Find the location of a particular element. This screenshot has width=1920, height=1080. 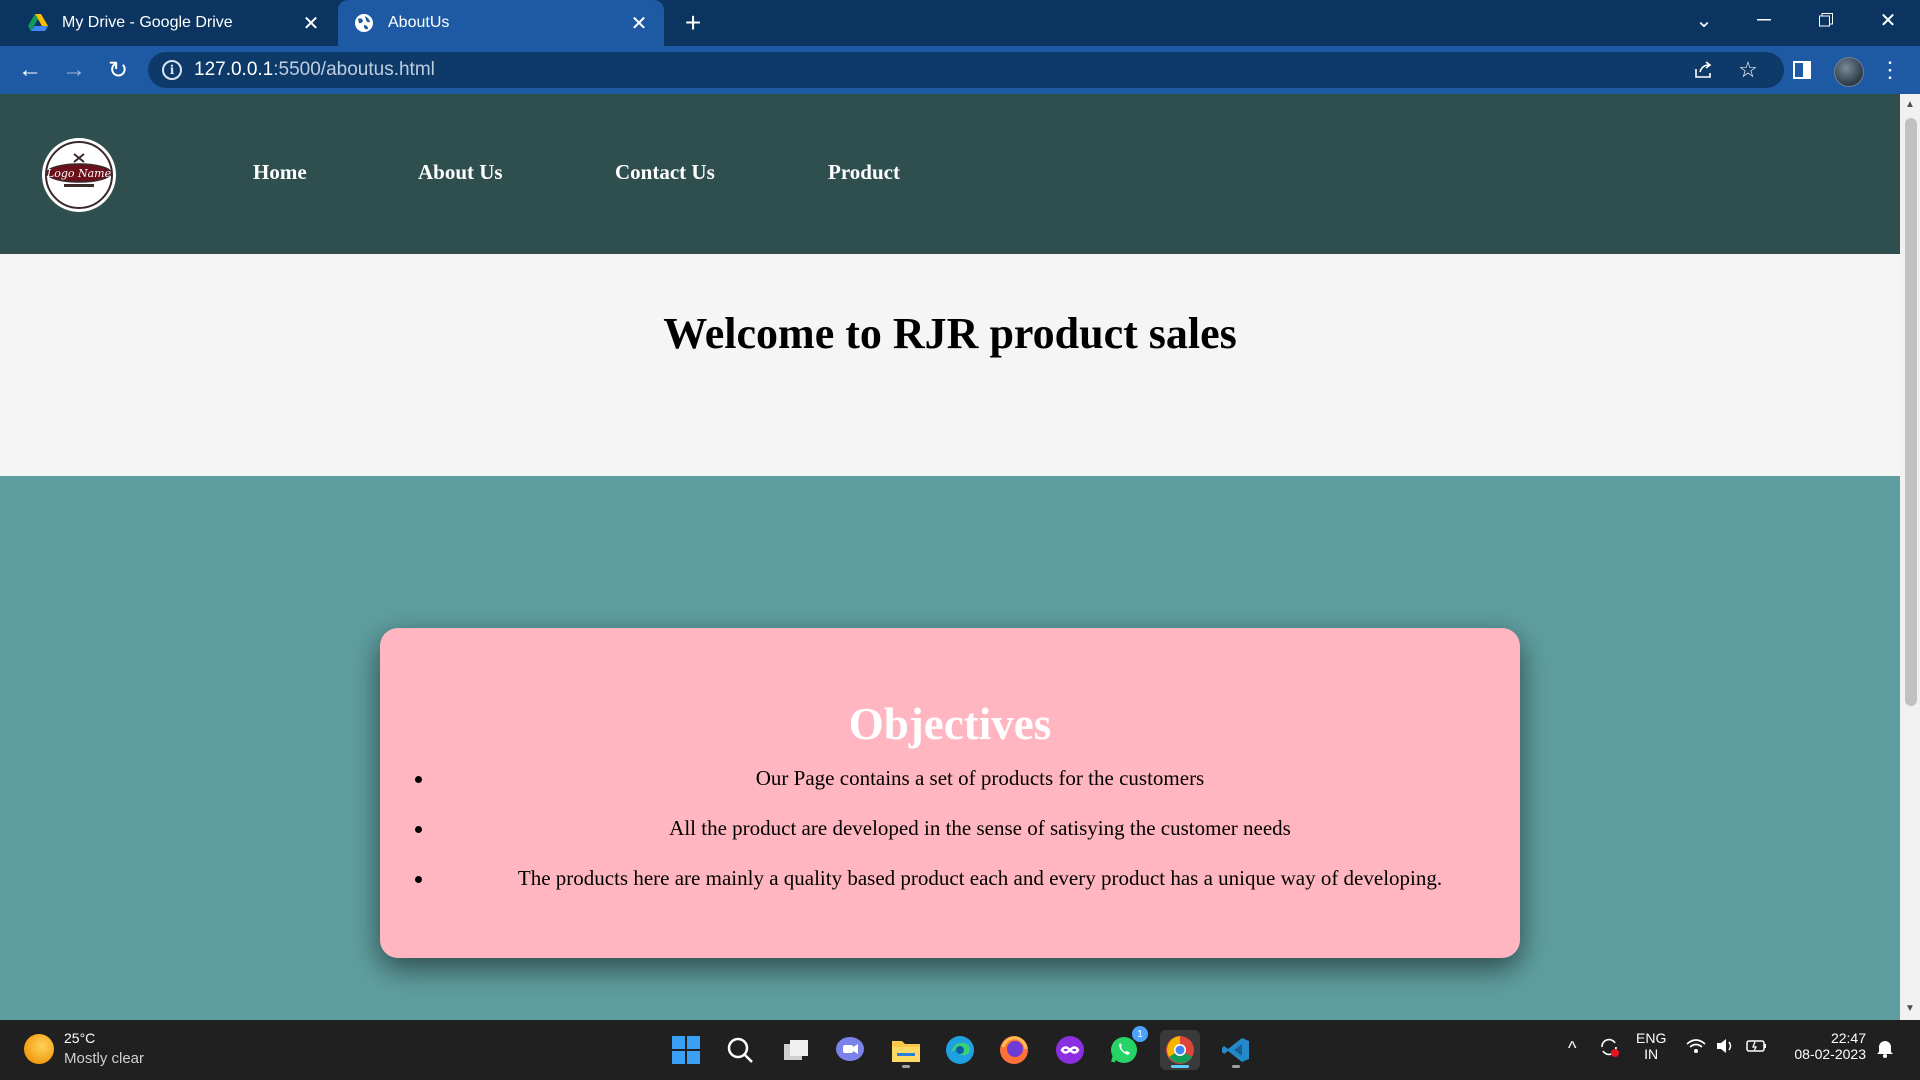

game-icon is located at coordinates (1070, 1050).